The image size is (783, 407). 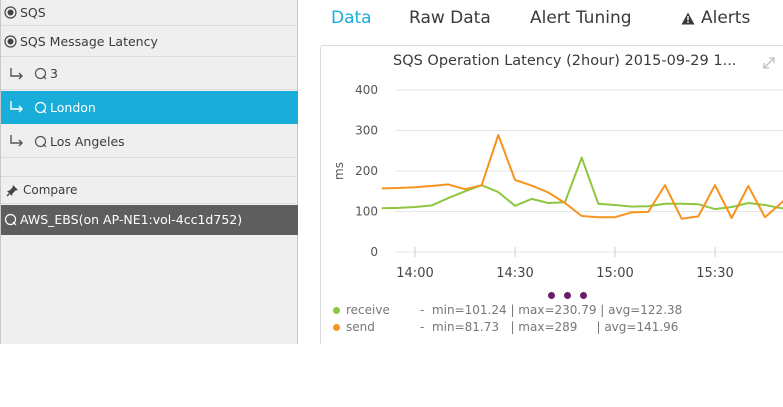 I want to click on send-legend-dot, so click(x=336, y=327).